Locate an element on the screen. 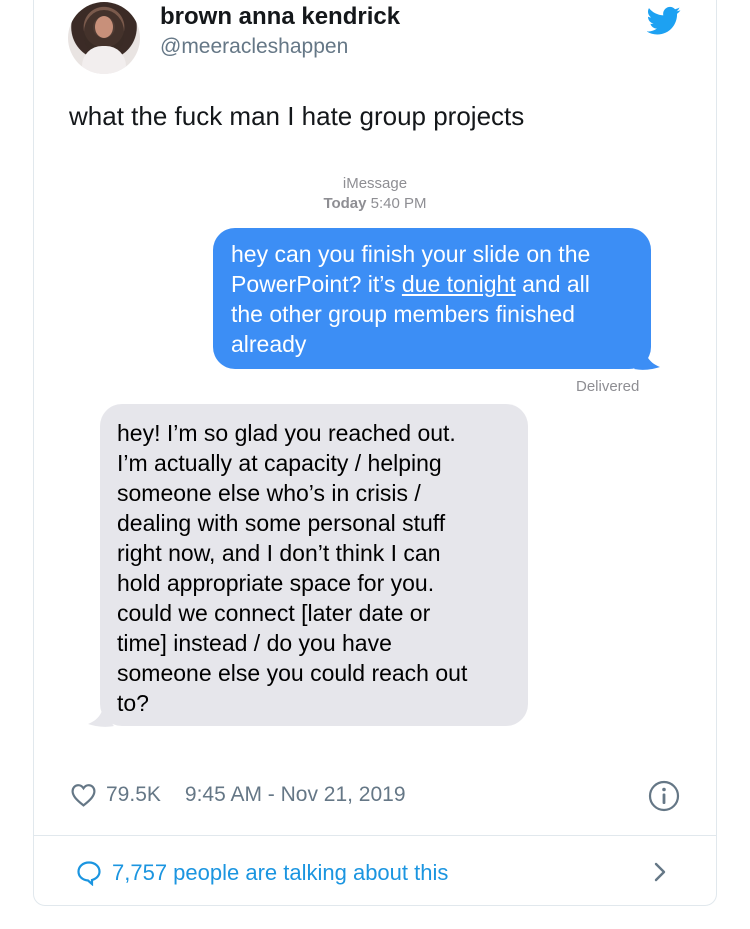 Image resolution: width=750 pixels, height=929 pixels. incoming-line: time] instead / do you have is located at coordinates (254, 643).